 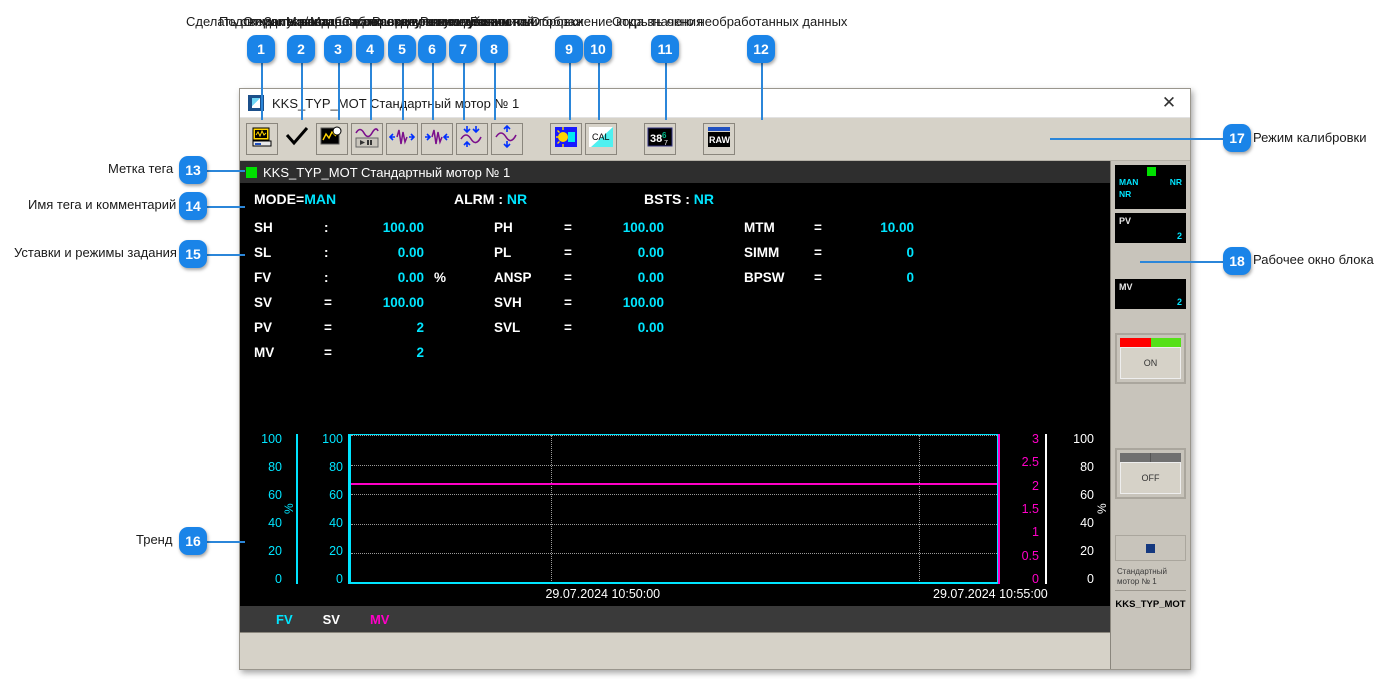 What do you see at coordinates (437, 139) in the screenshot?
I see `time-zoom-in-button` at bounding box center [437, 139].